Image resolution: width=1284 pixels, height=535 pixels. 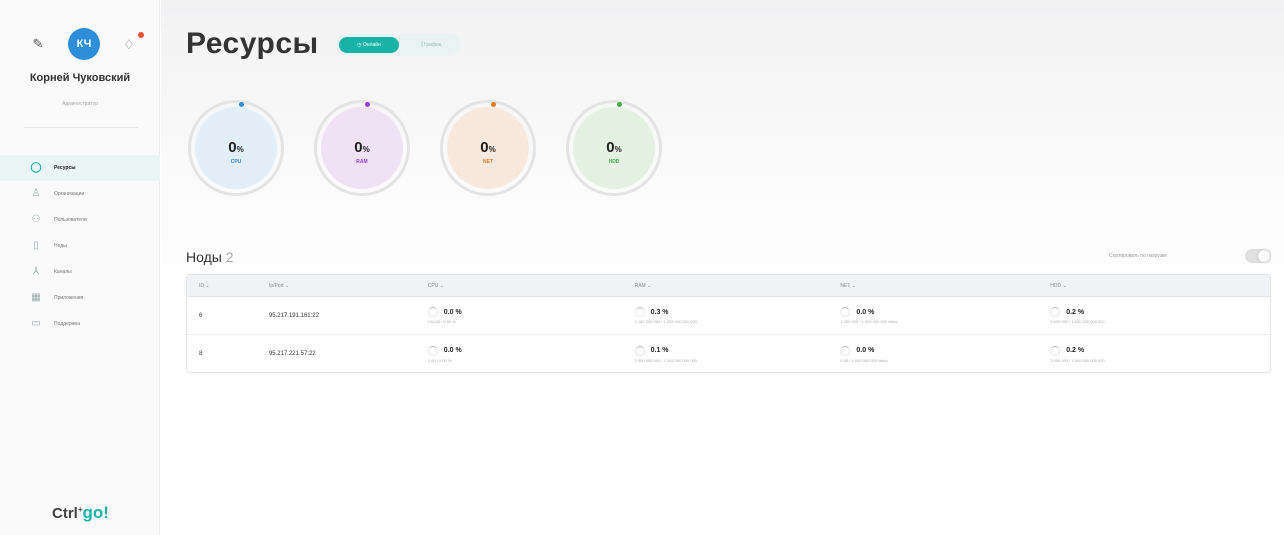 What do you see at coordinates (1077, 321) in the screenshot?
I see `hdd-detail: 3 000 000 / 1 000 000 000 000` at bounding box center [1077, 321].